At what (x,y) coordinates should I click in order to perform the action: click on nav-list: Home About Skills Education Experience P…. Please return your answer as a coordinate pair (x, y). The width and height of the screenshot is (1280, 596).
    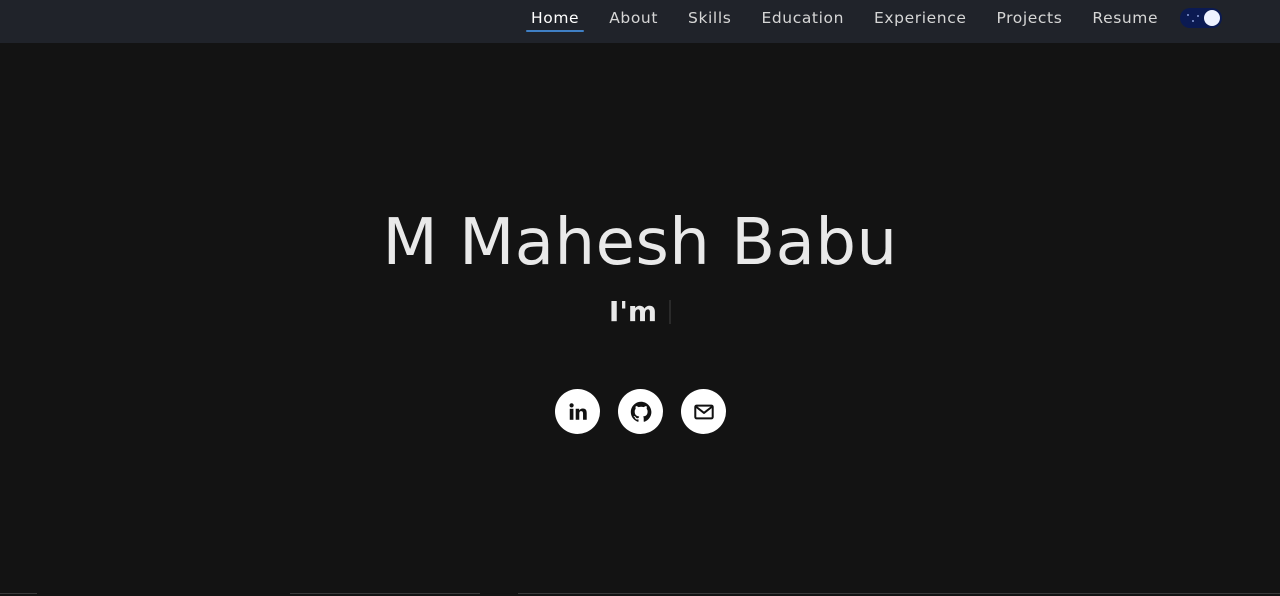
    Looking at the image, I should click on (844, 21).